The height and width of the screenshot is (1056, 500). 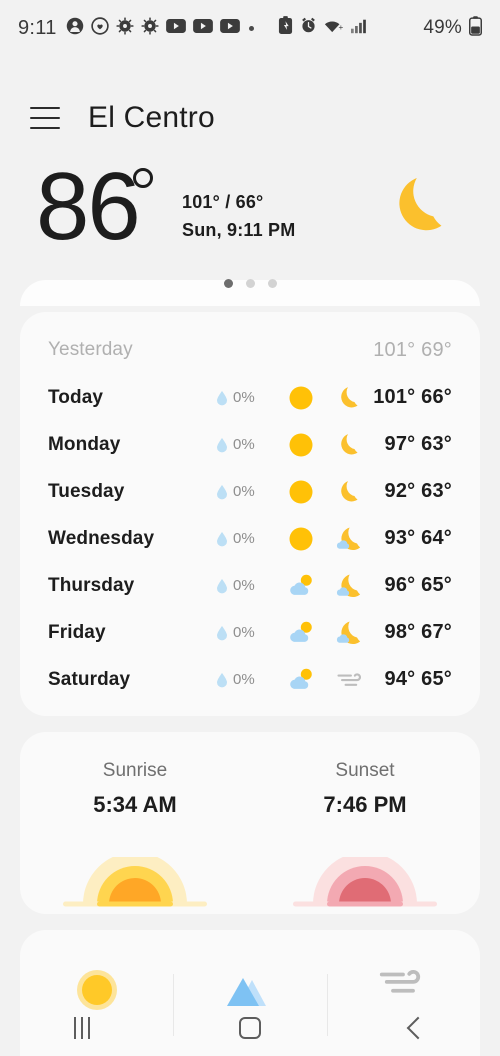 I want to click on status-bar-clock: 9:11, so click(x=37, y=27).